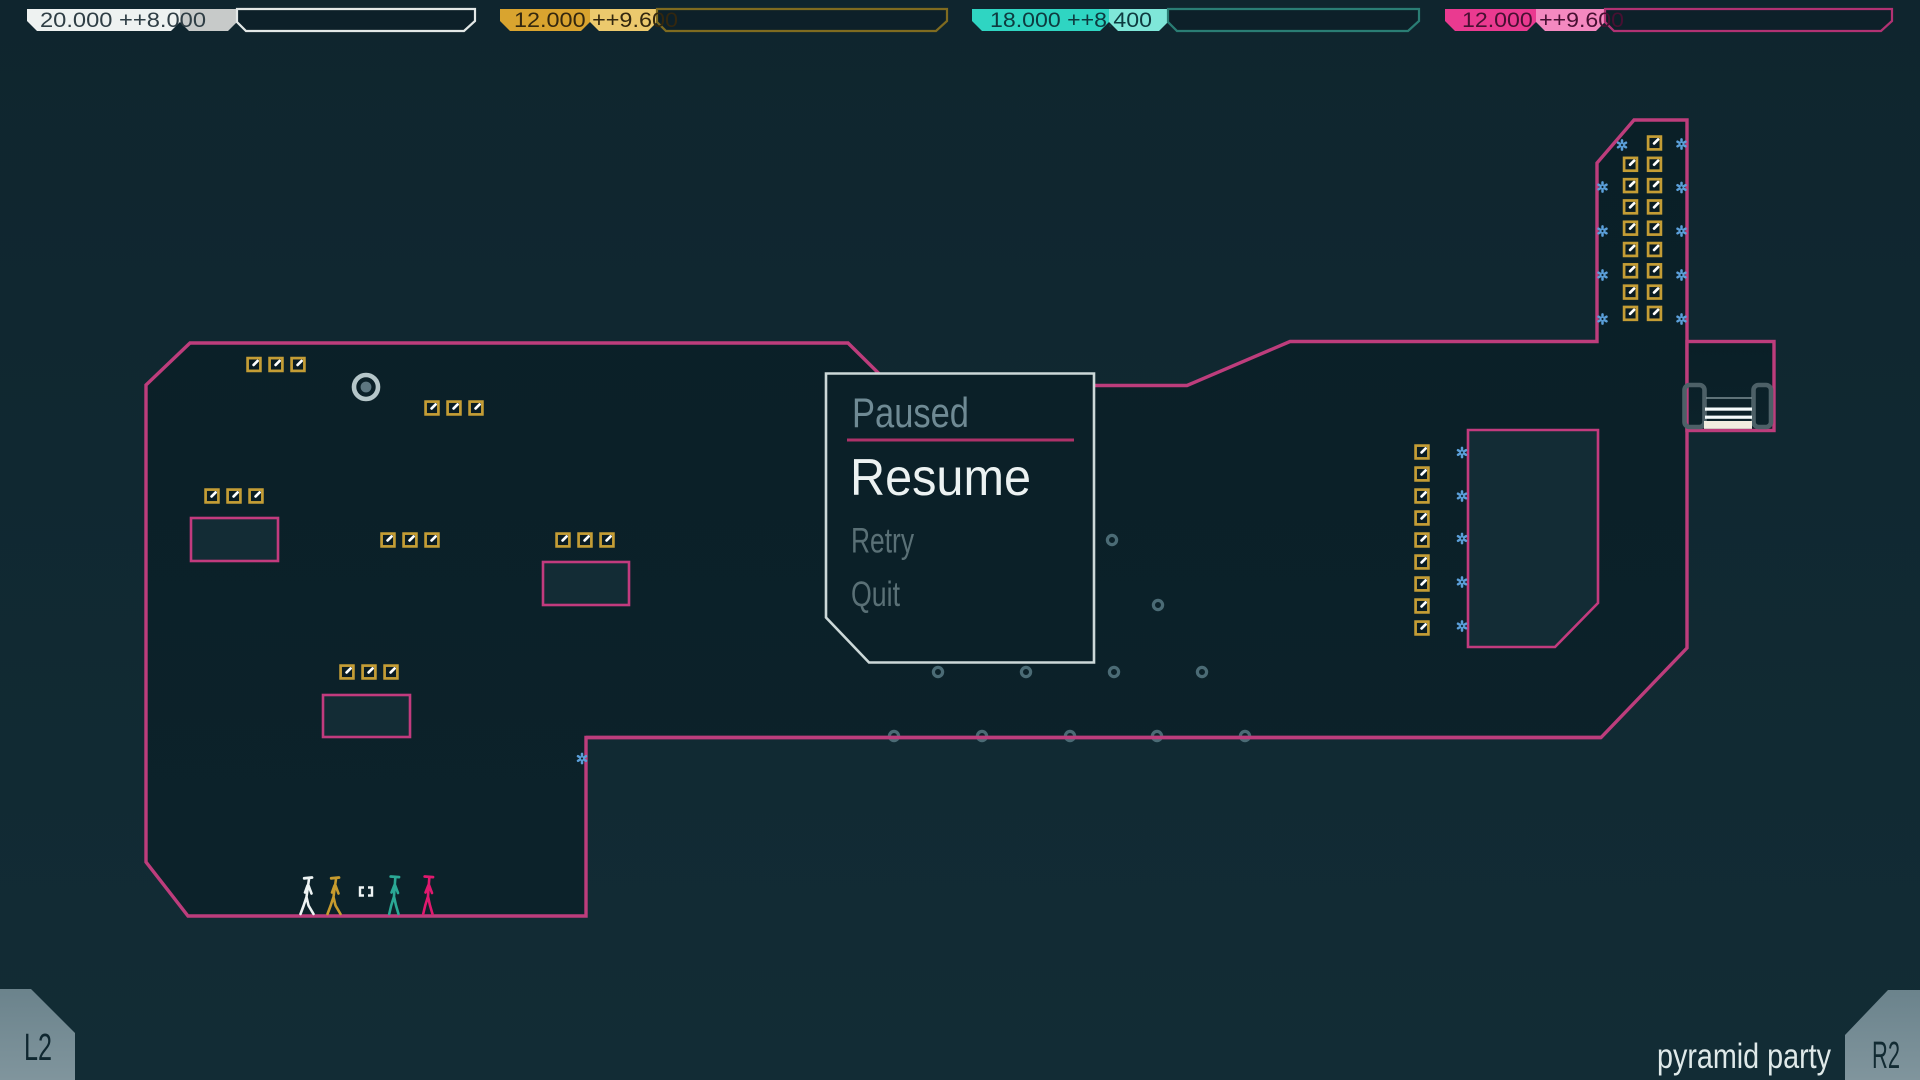  What do you see at coordinates (882, 541) in the screenshot?
I see `svg-text: Retry` at bounding box center [882, 541].